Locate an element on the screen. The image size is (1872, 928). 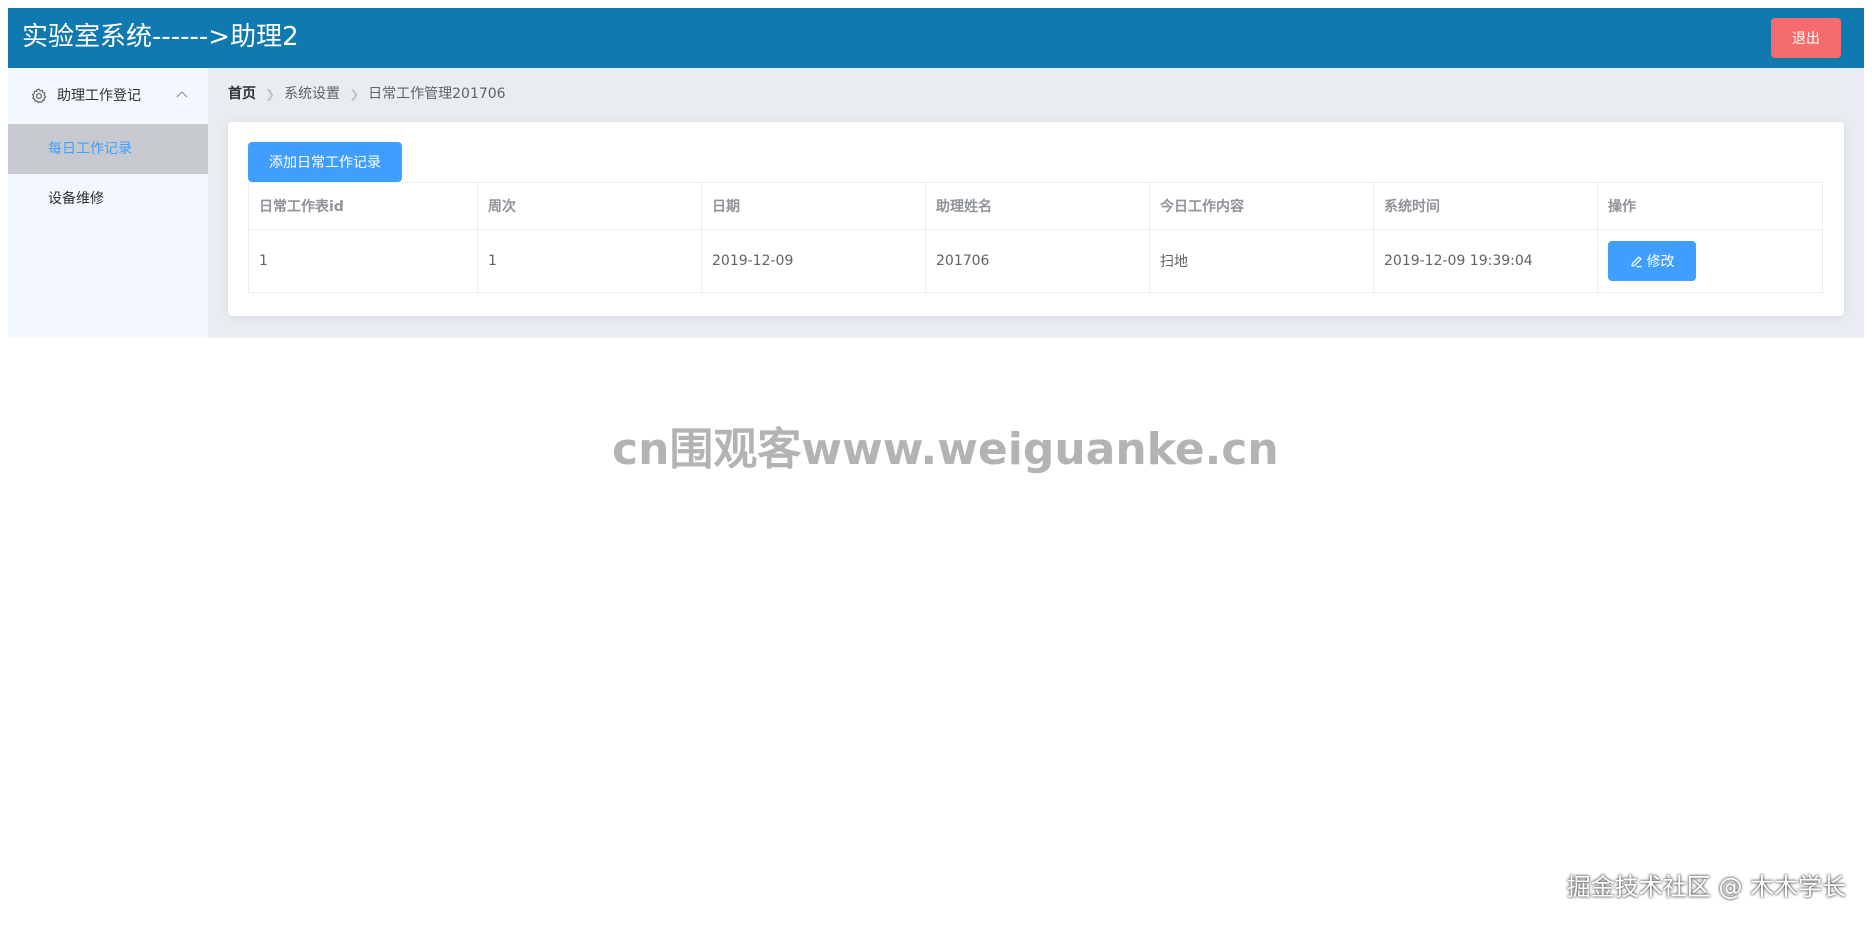
app-title: 实验室系统------>助理2 is located at coordinates (160, 37).